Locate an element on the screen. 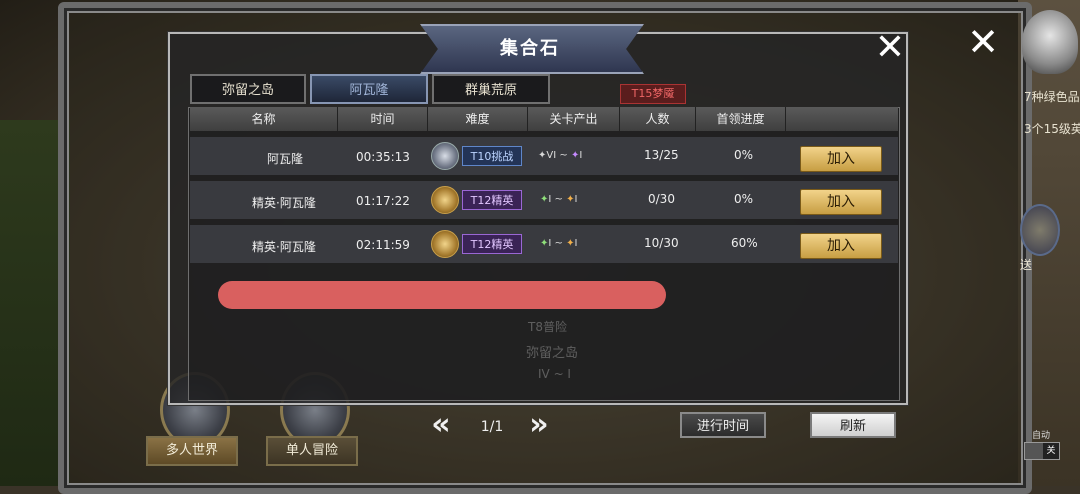  tier-chip: T15梦魇 is located at coordinates (653, 94).